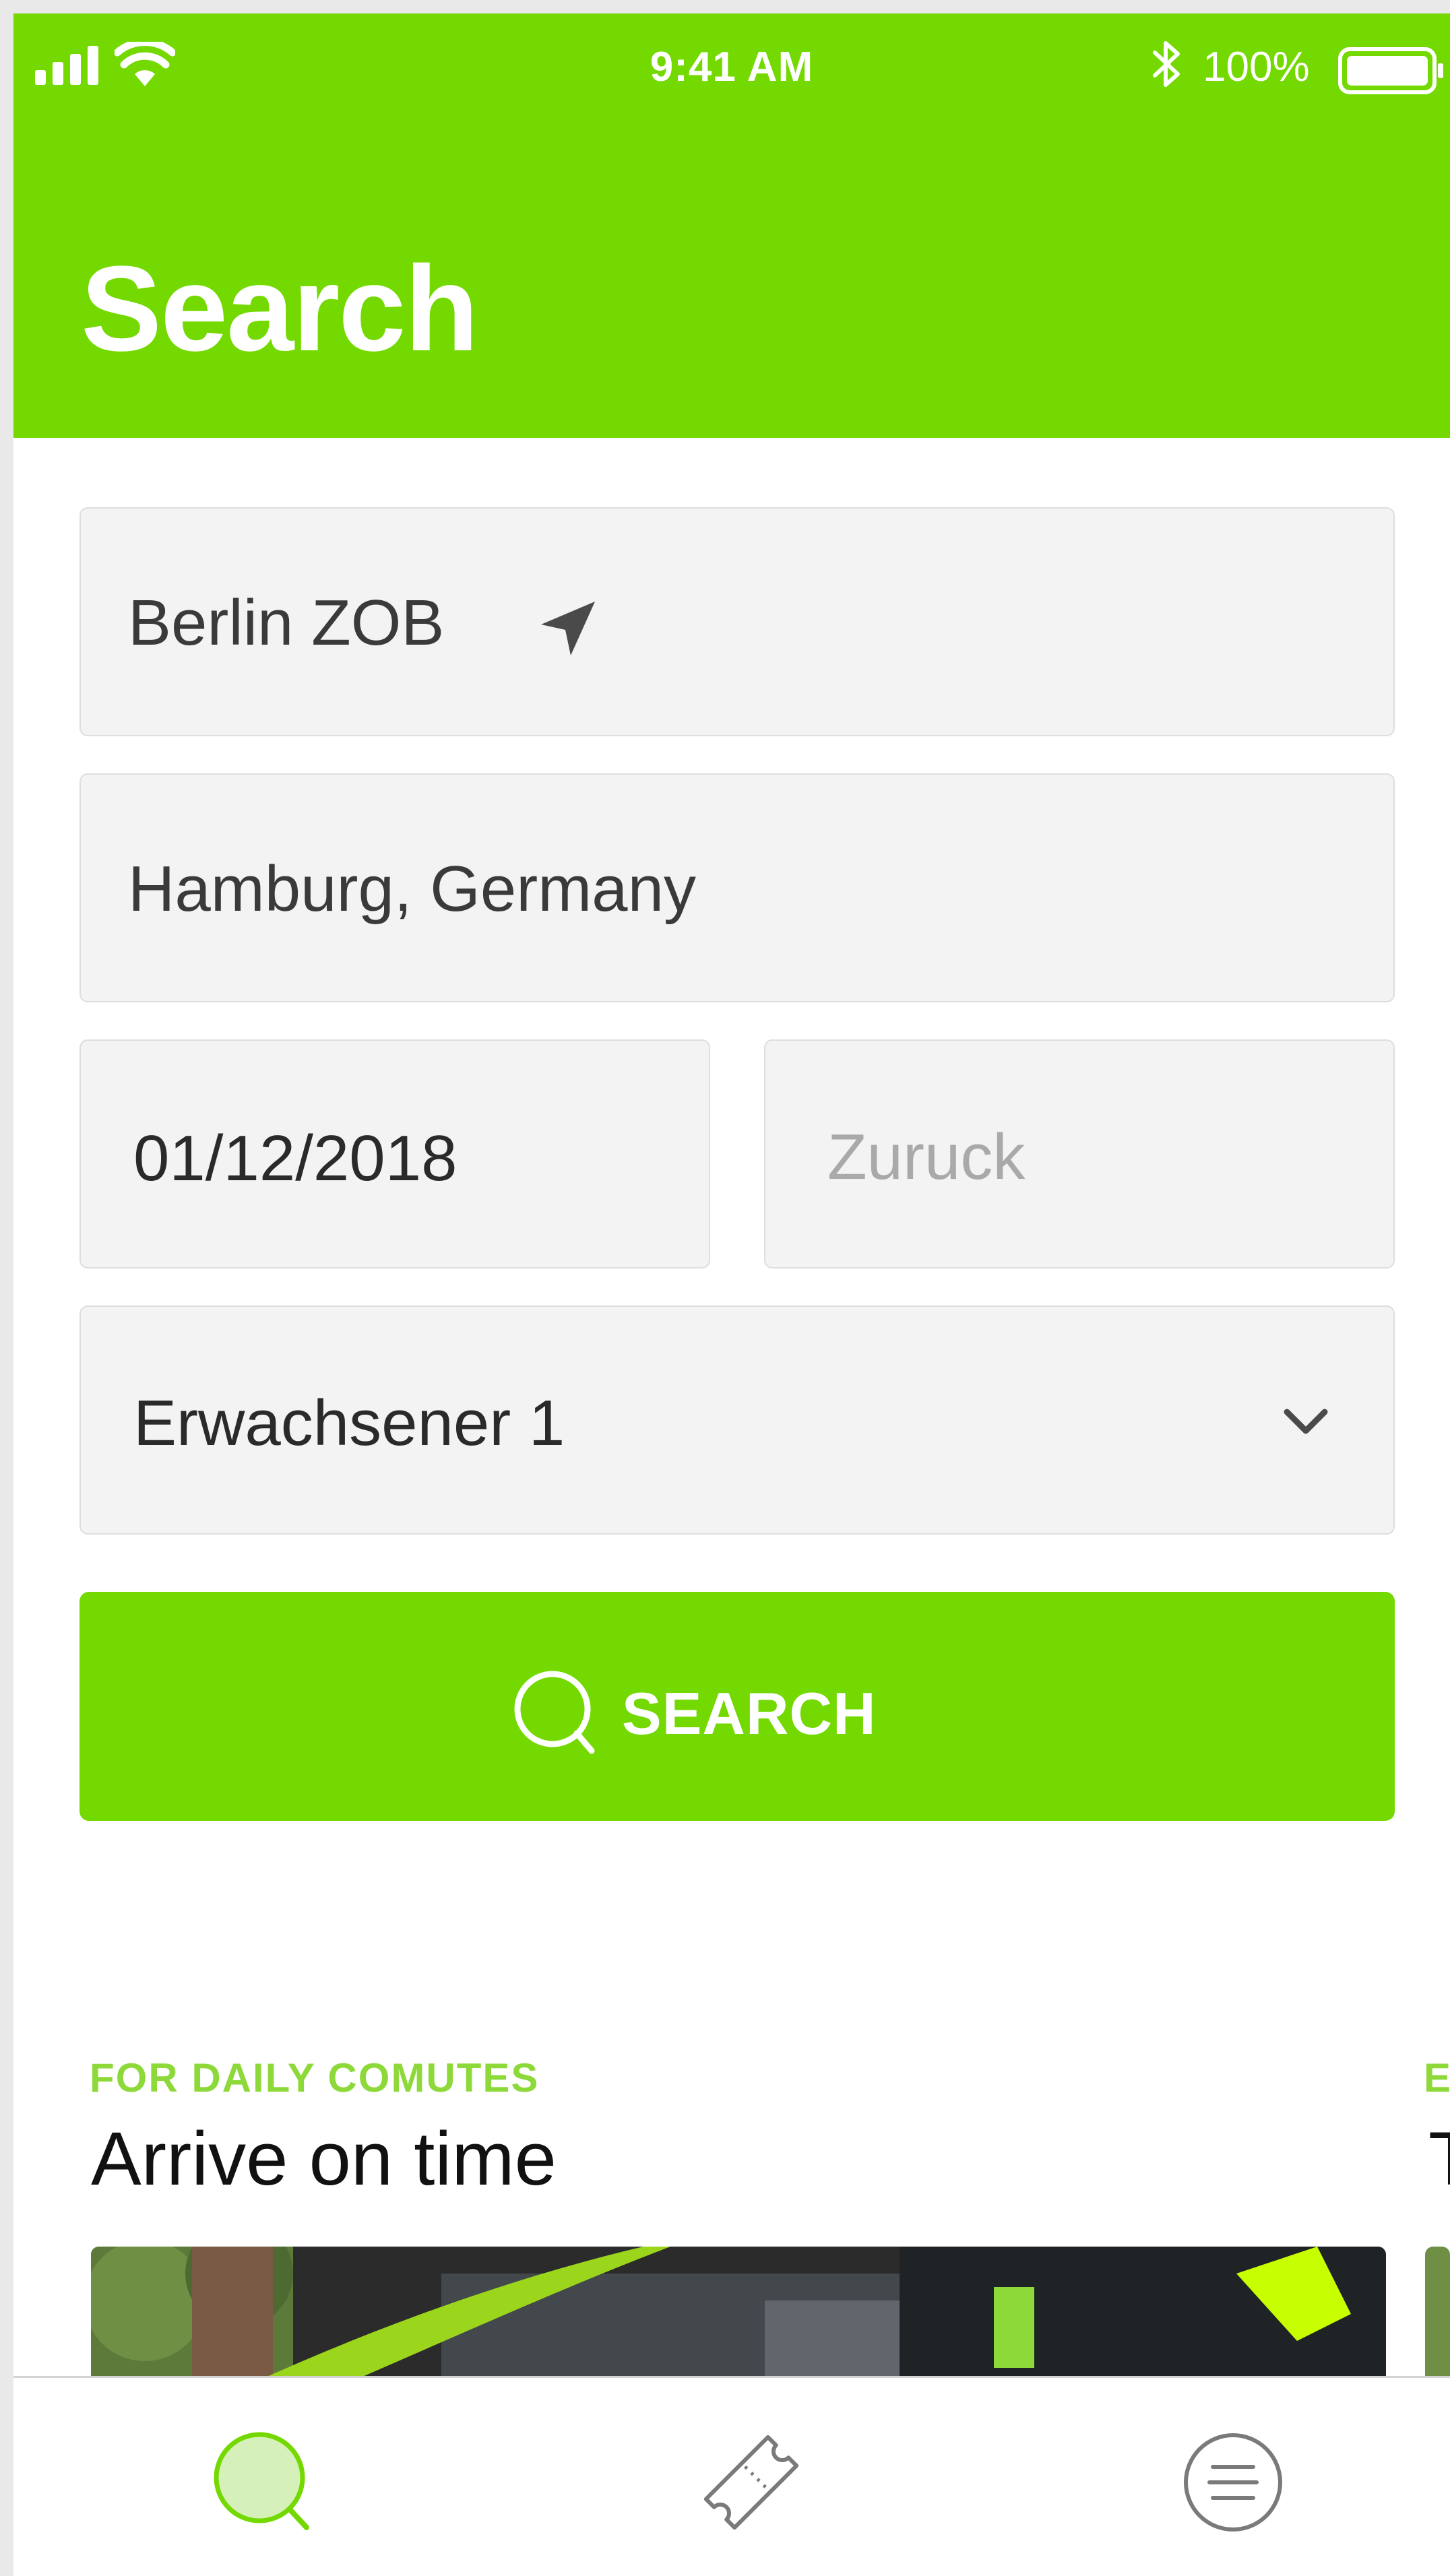 This screenshot has width=1450, height=2576. What do you see at coordinates (554, 1713) in the screenshot?
I see `search-icon` at bounding box center [554, 1713].